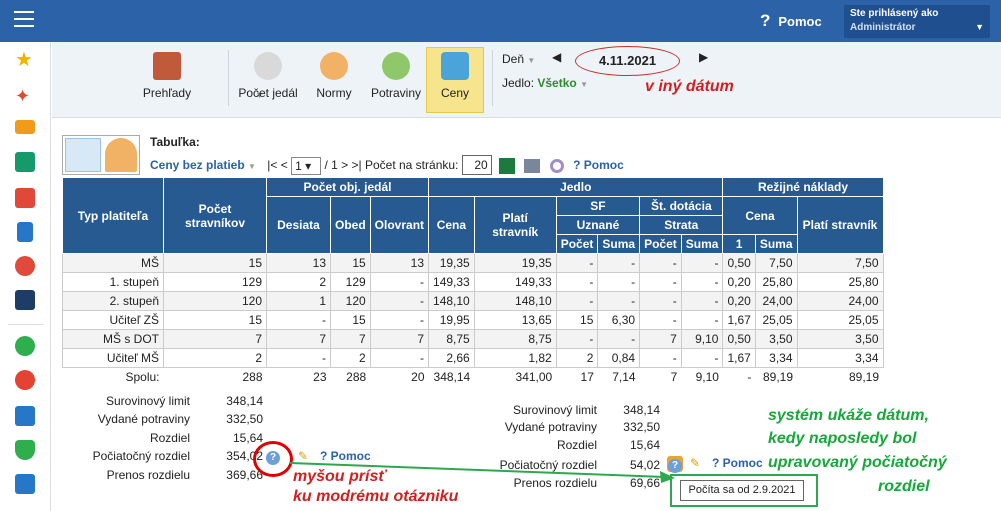  What do you see at coordinates (689, 86) in the screenshot?
I see `date-note: v iný dátum` at bounding box center [689, 86].